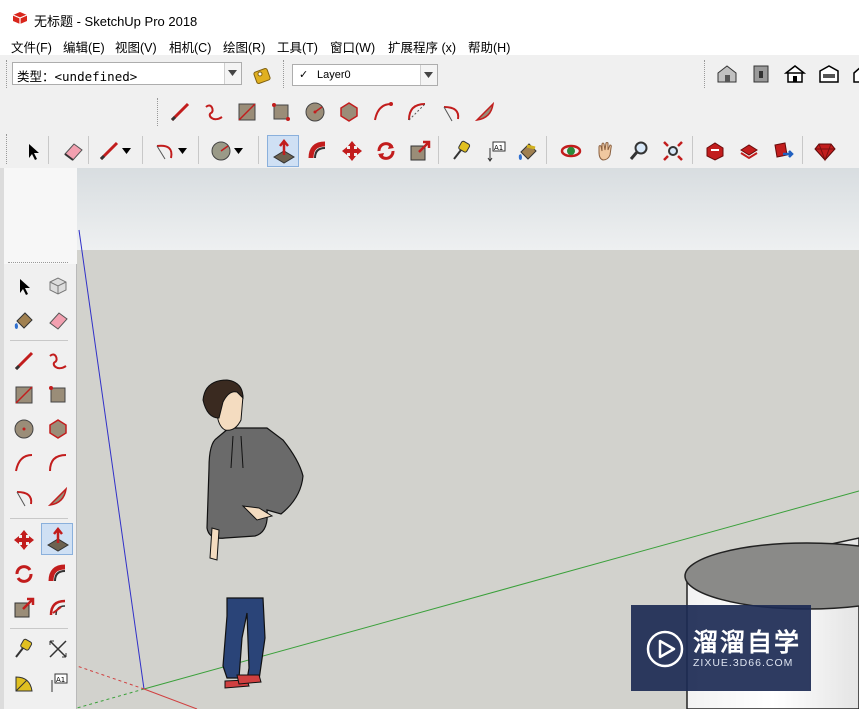 Image resolution: width=859 pixels, height=709 pixels. I want to click on classifier-dropdown: 类型：<undefined>, so click(127, 73).